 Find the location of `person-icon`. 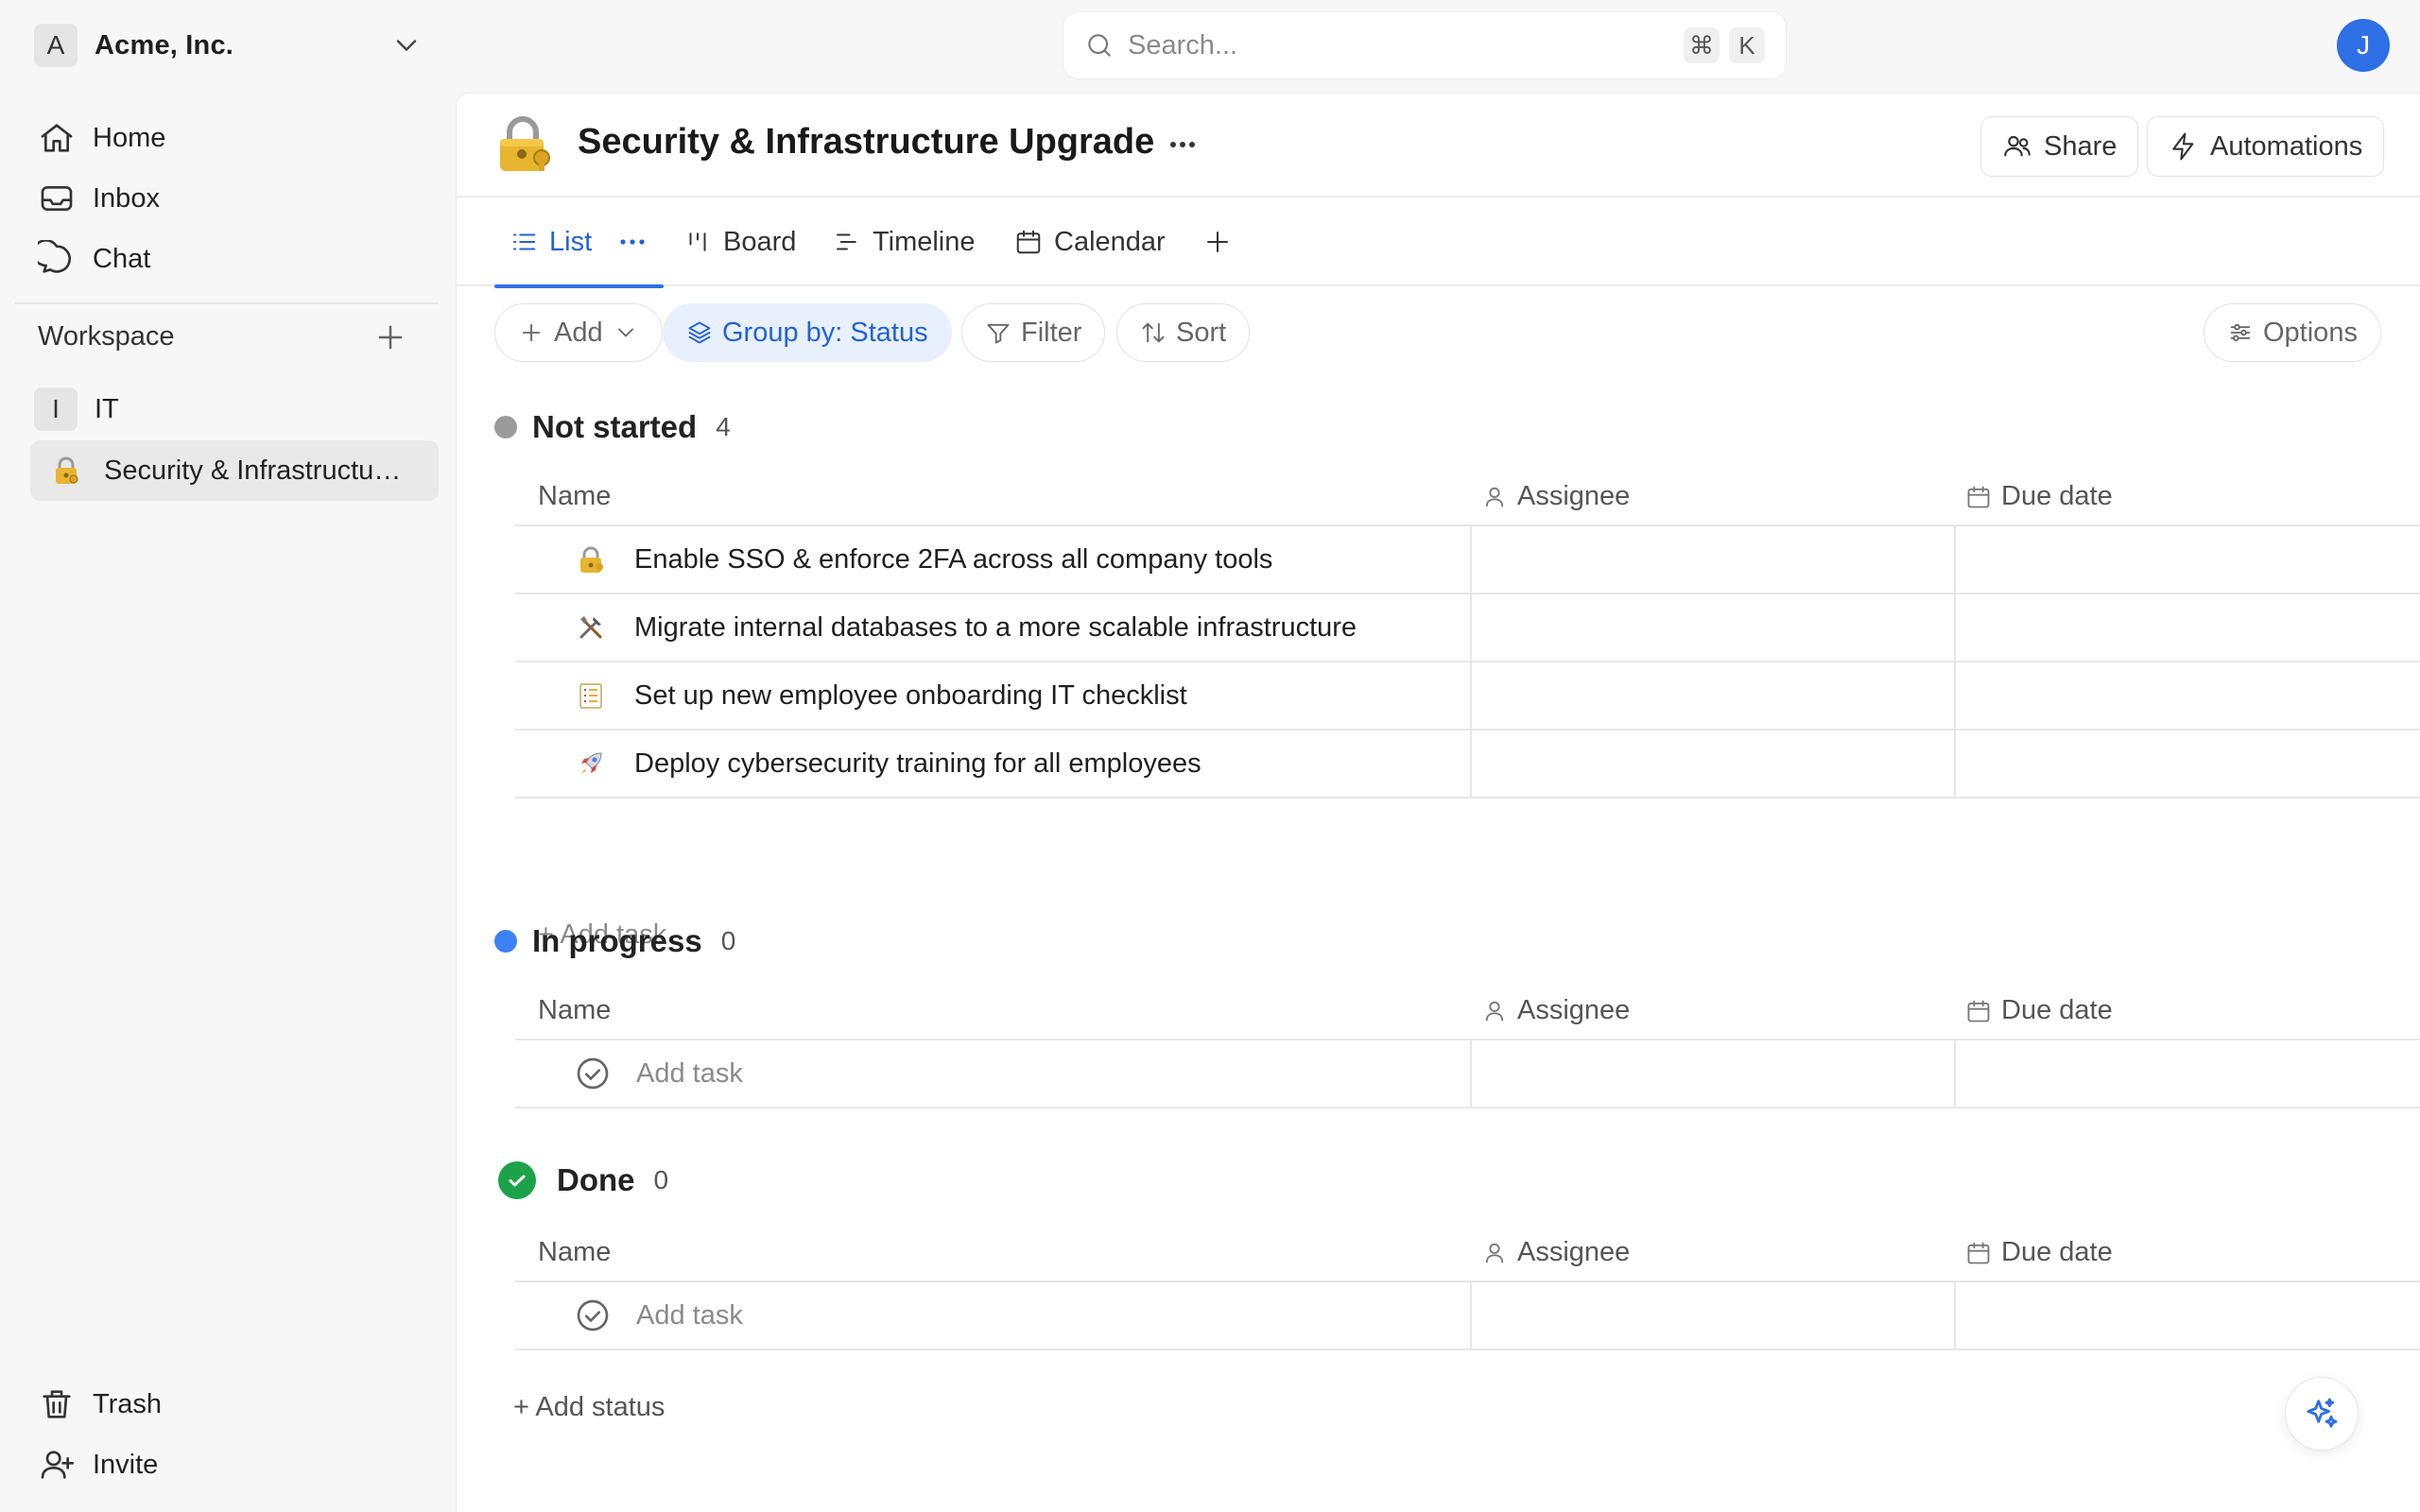

person-icon is located at coordinates (1494, 1253).